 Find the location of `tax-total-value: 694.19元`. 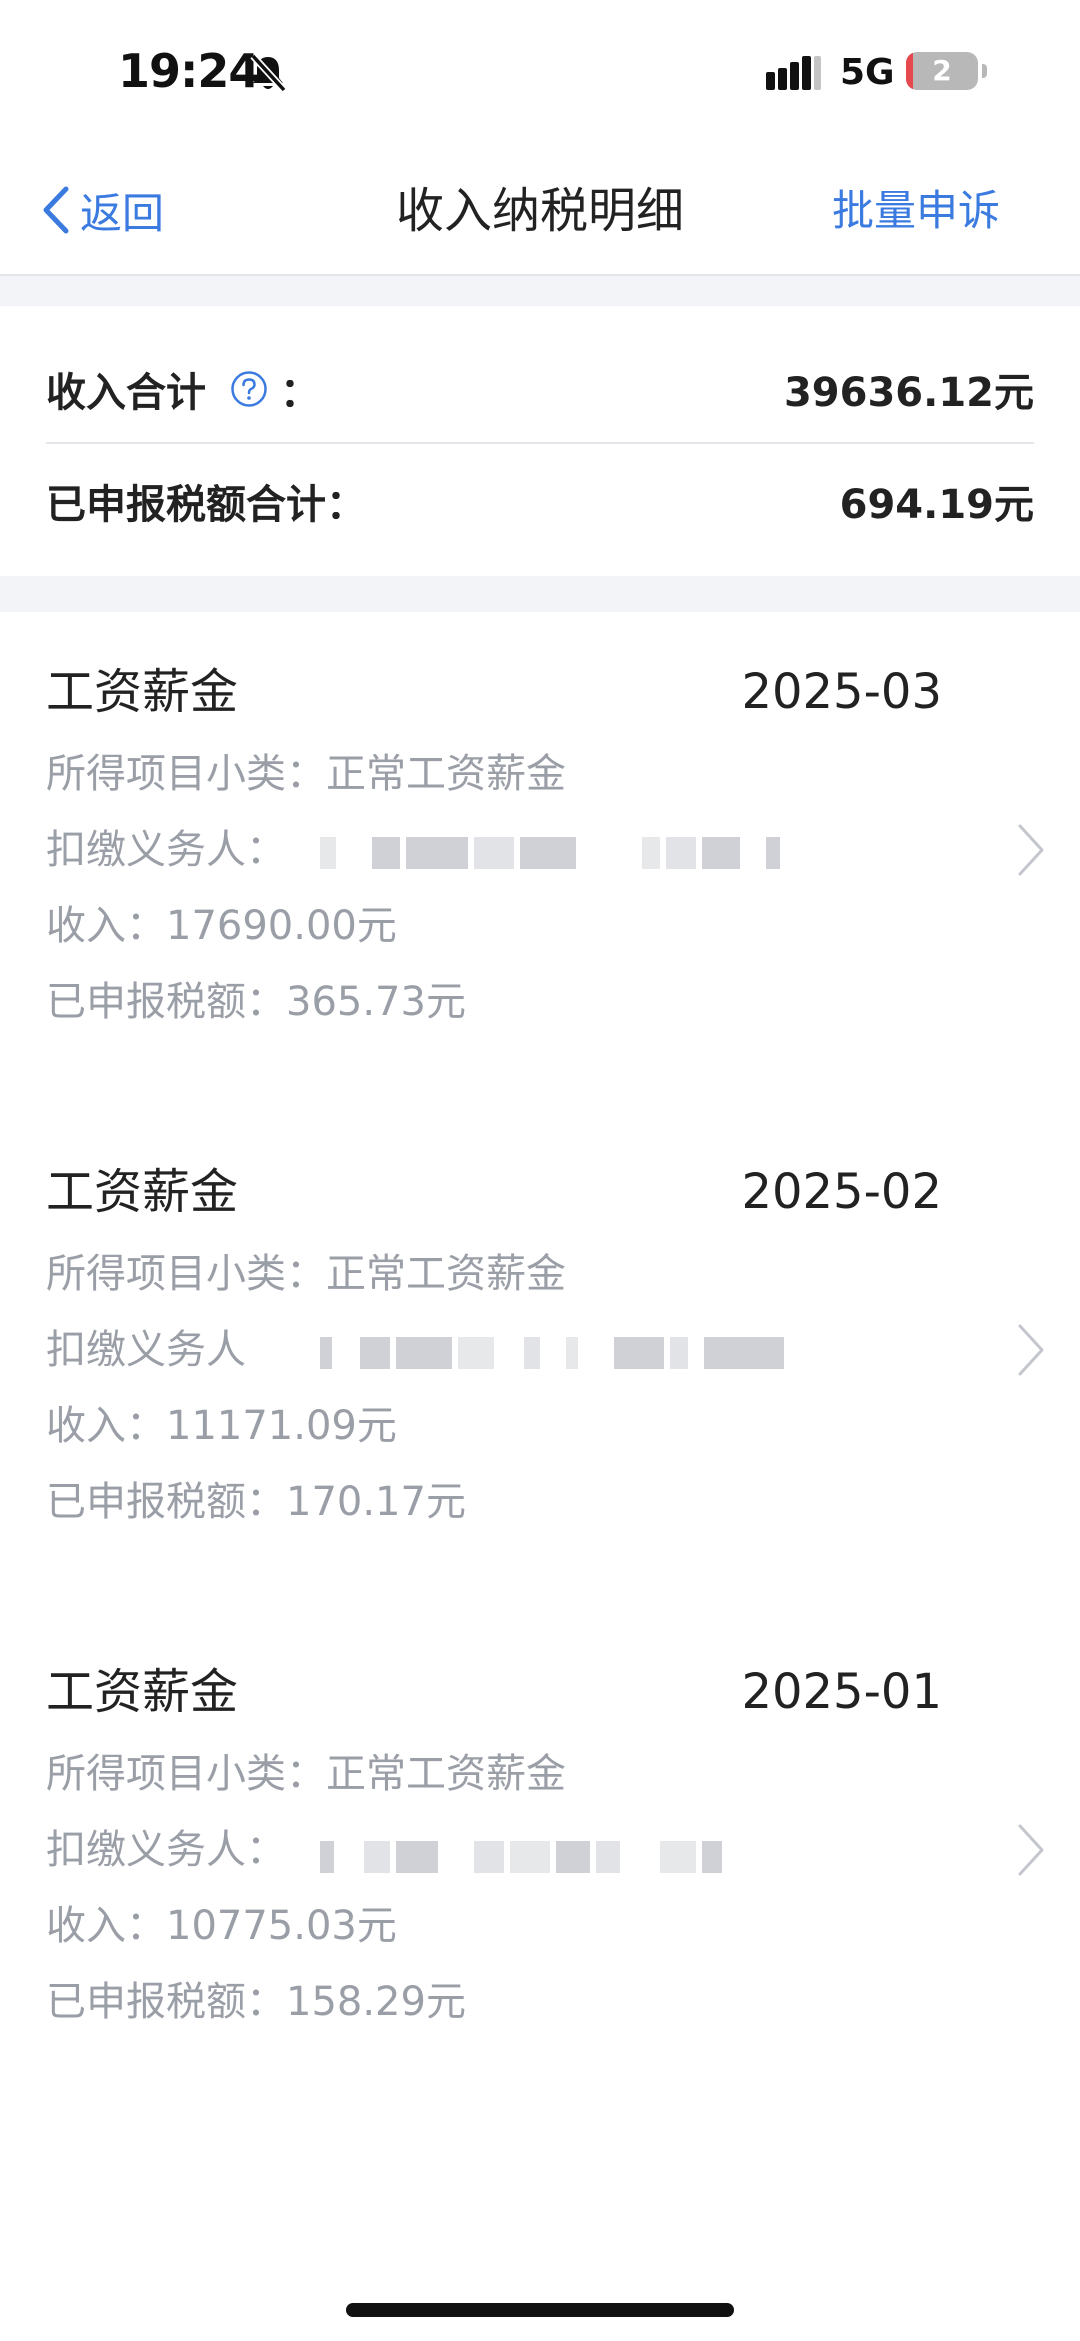

tax-total-value: 694.19元 is located at coordinates (936, 505).